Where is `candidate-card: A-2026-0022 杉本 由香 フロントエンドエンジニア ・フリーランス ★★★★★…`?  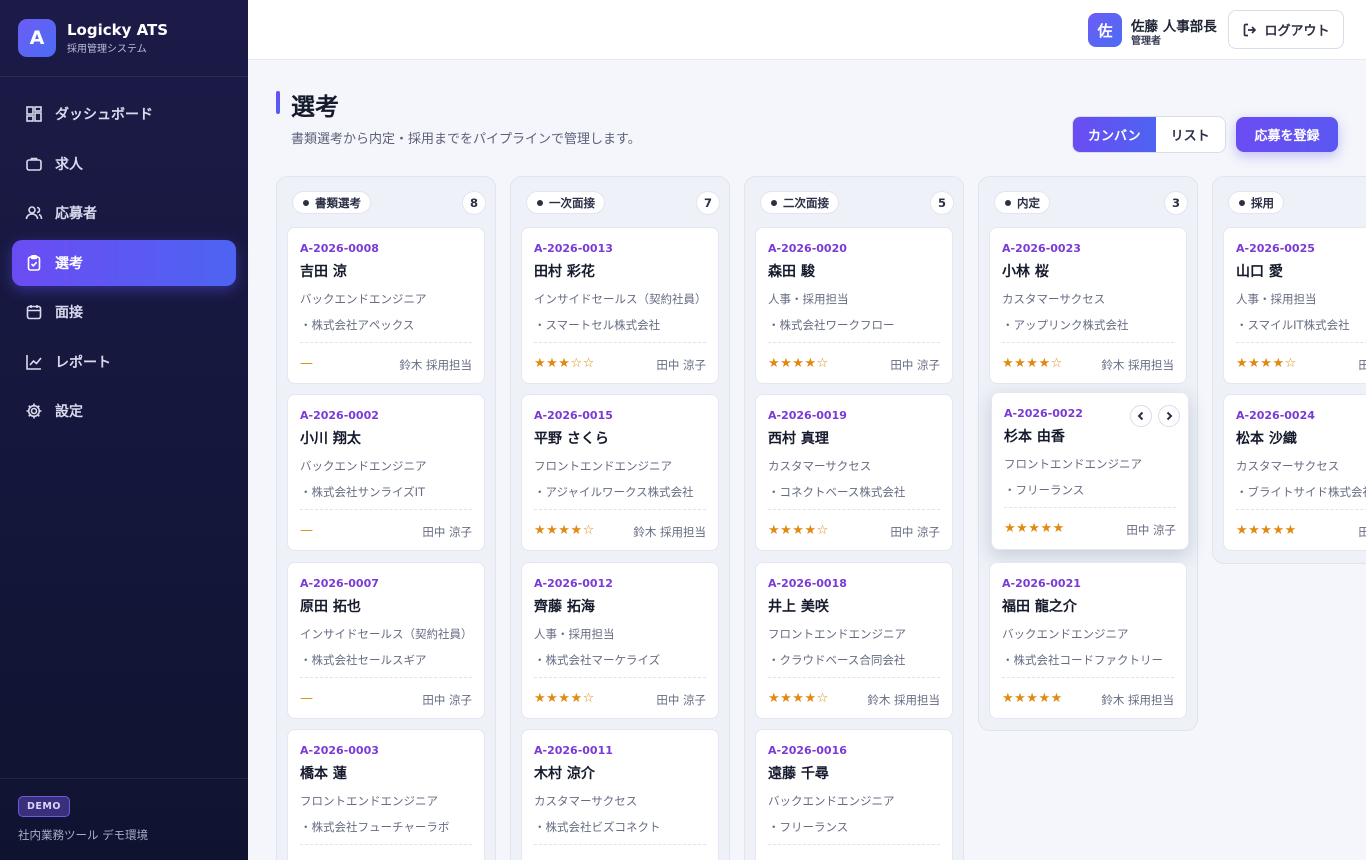 candidate-card: A-2026-0022 杉本 由香 フロントエンドエンジニア ・フリーランス ★★★★★… is located at coordinates (1090, 471).